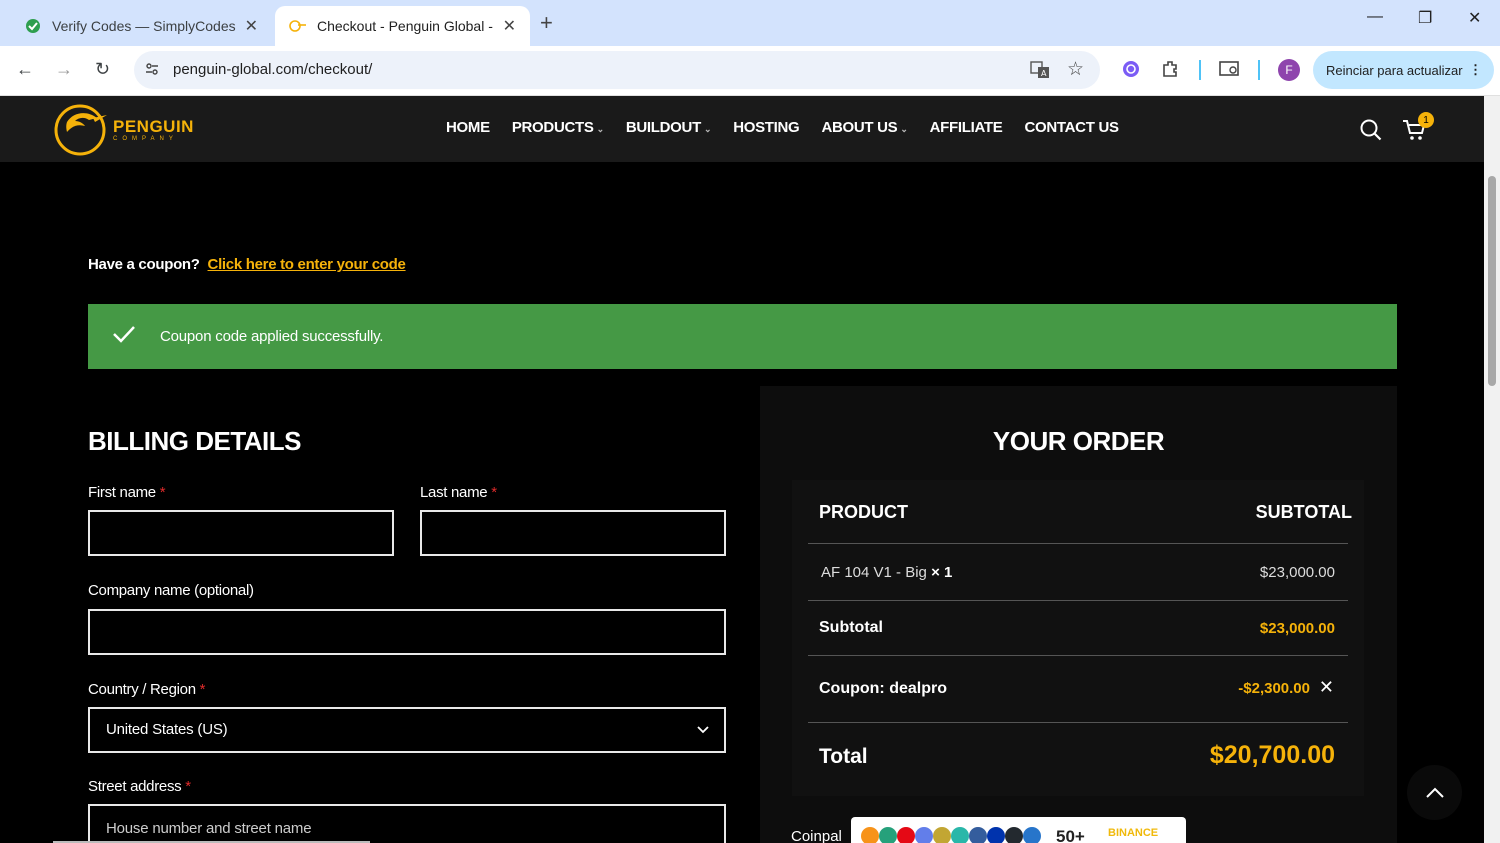 The image size is (1500, 843). Describe the element at coordinates (1425, 18) in the screenshot. I see `restore-icon: ❐` at that location.